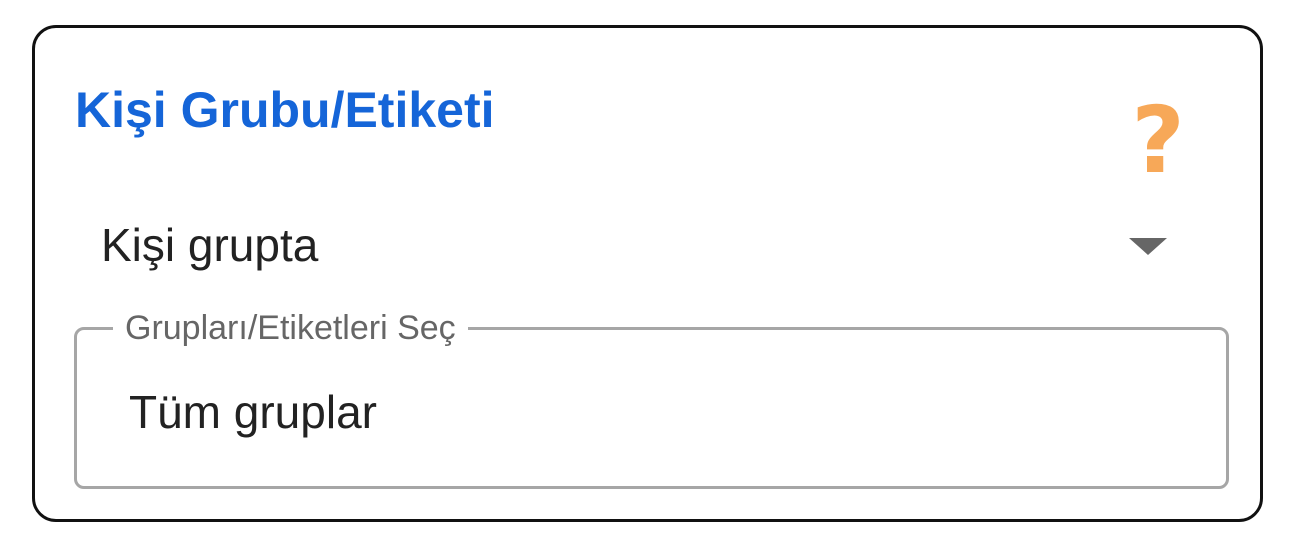 Image resolution: width=1291 pixels, height=549 pixels. Describe the element at coordinates (639, 245) in the screenshot. I see `condition-select: Kişi grupta` at that location.